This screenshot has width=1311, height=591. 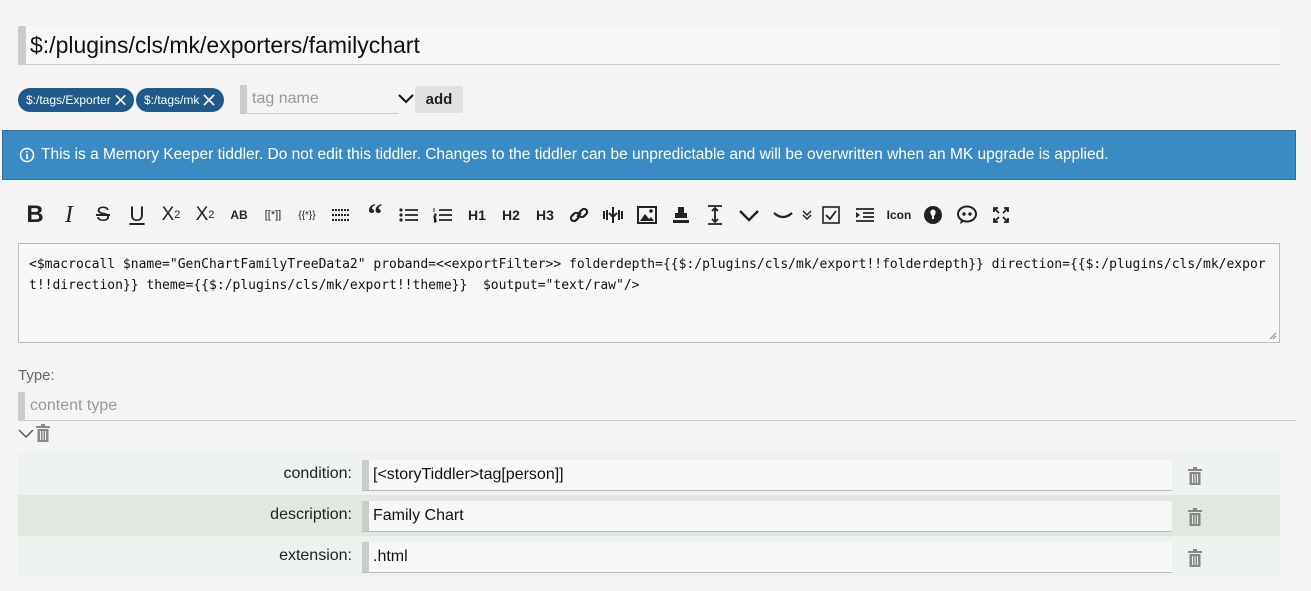 What do you see at coordinates (767, 475) in the screenshot?
I see `field-value-input: [<storyTiddler>tag[person]]` at bounding box center [767, 475].